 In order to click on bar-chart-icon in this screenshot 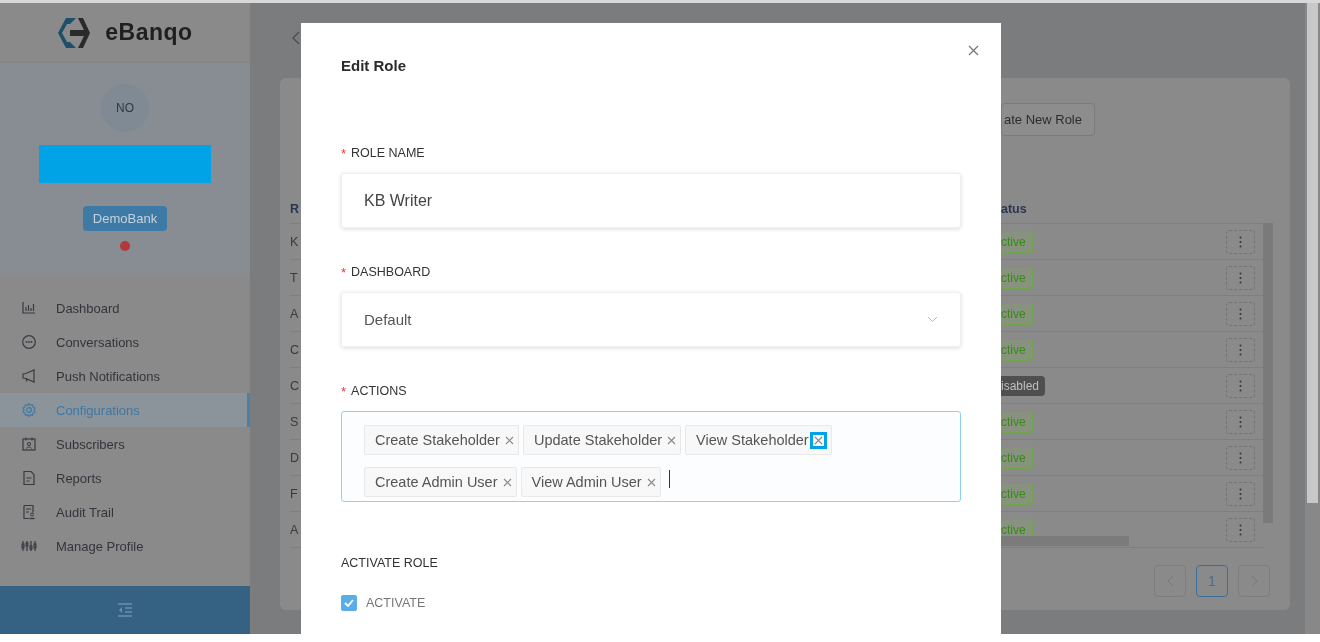, I will do `click(29, 308)`.